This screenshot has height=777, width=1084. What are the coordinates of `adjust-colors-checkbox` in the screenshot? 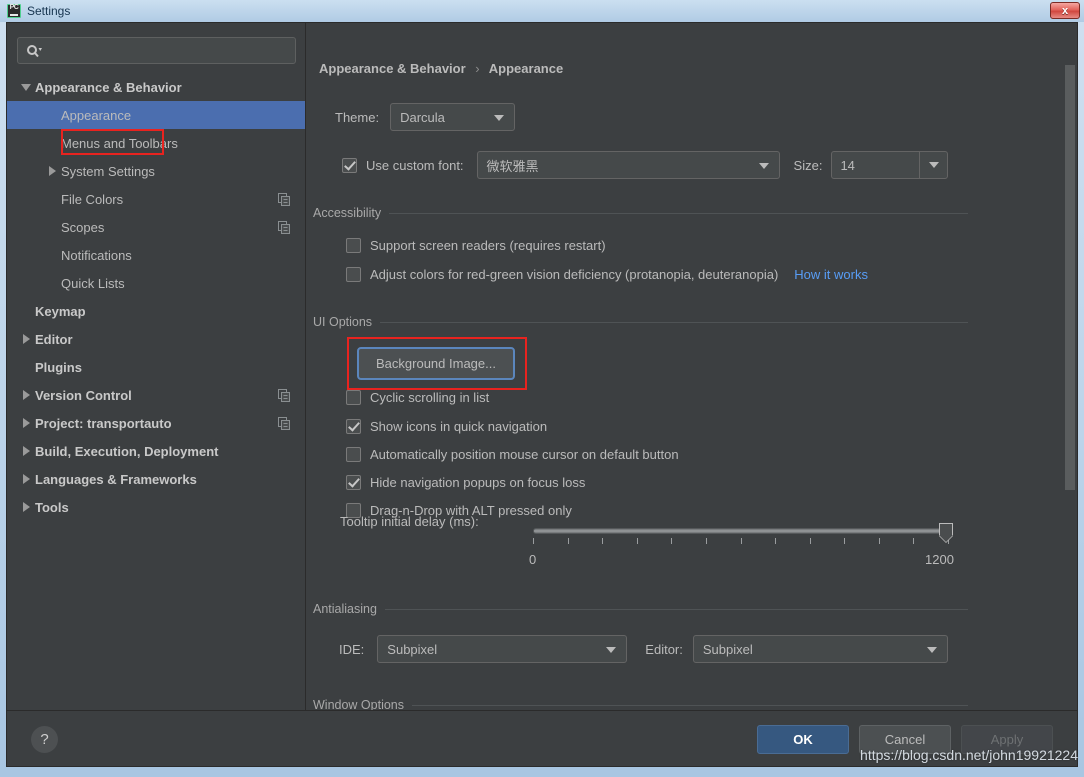 It's located at (353, 274).